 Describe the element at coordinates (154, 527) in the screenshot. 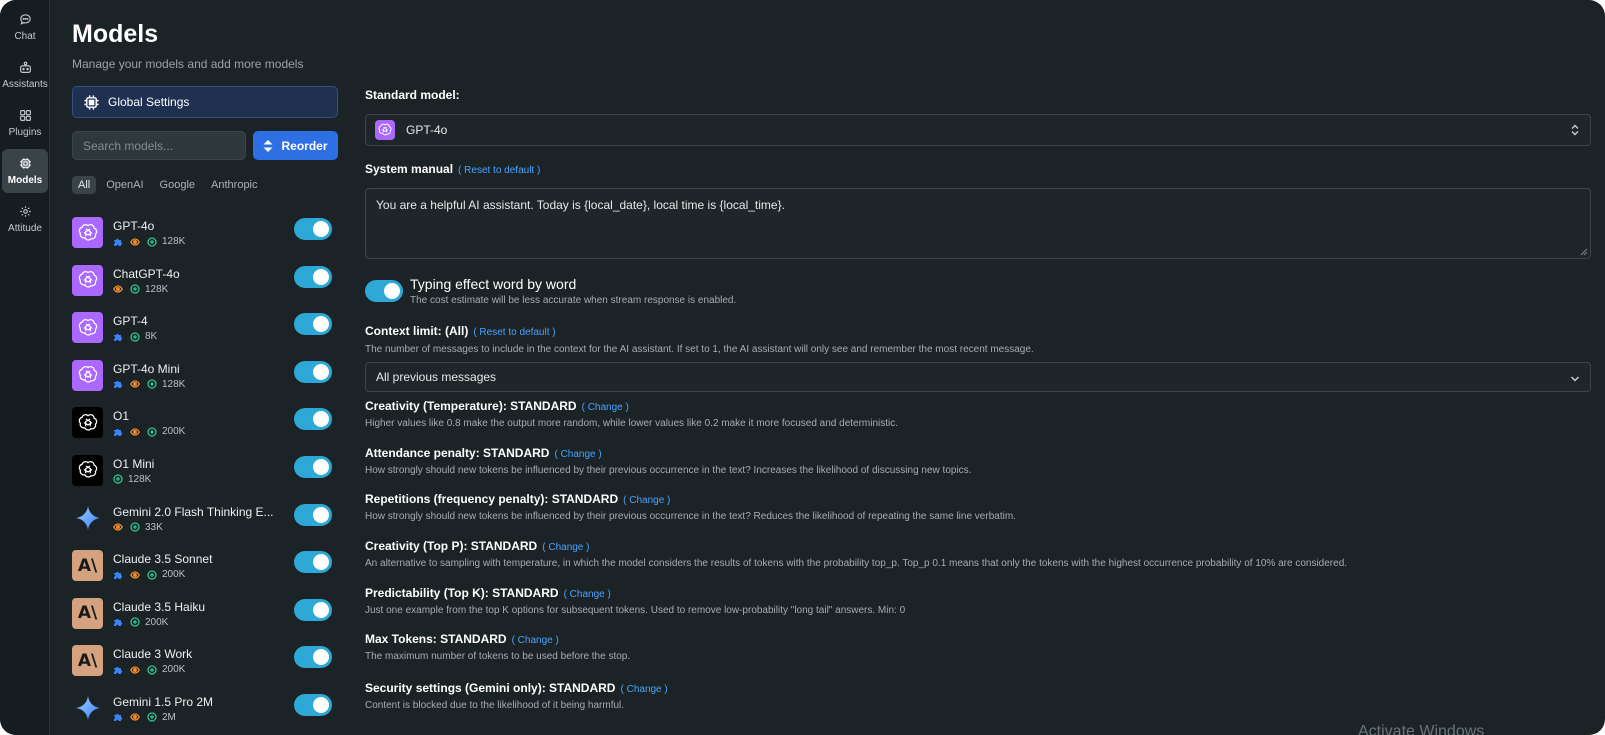

I see `context-size: 33K` at that location.